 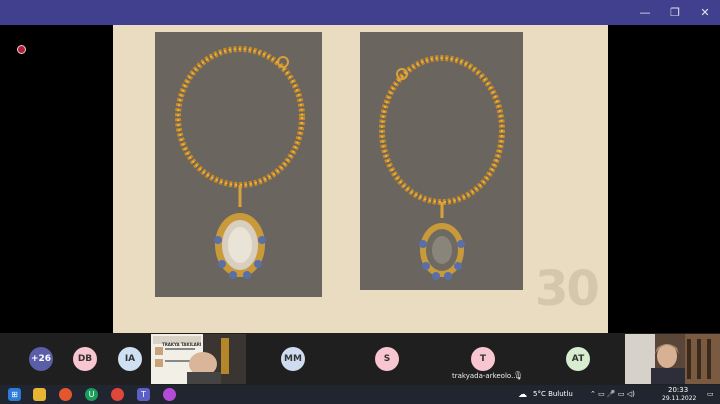 I want to click on participant-avatar-db: DB, so click(x=85, y=359).